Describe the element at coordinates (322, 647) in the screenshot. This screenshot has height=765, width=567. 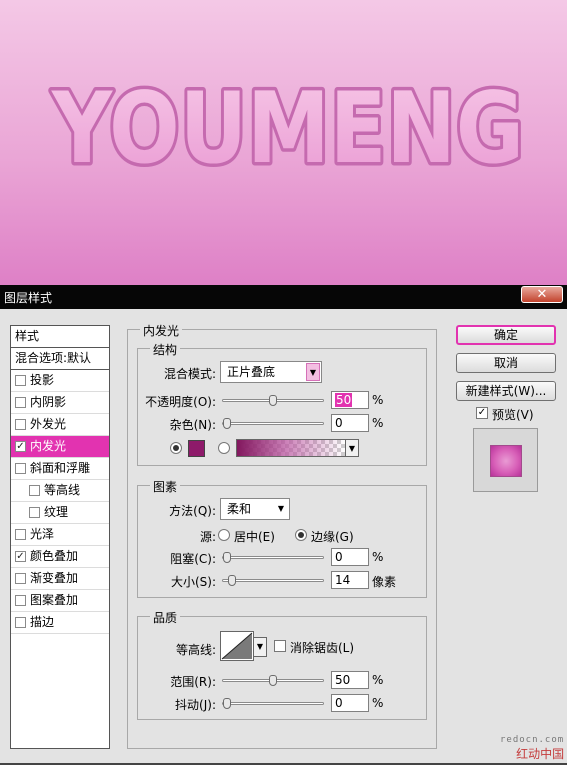
I see `anti-alias-label: 消除锯齿(L)` at that location.